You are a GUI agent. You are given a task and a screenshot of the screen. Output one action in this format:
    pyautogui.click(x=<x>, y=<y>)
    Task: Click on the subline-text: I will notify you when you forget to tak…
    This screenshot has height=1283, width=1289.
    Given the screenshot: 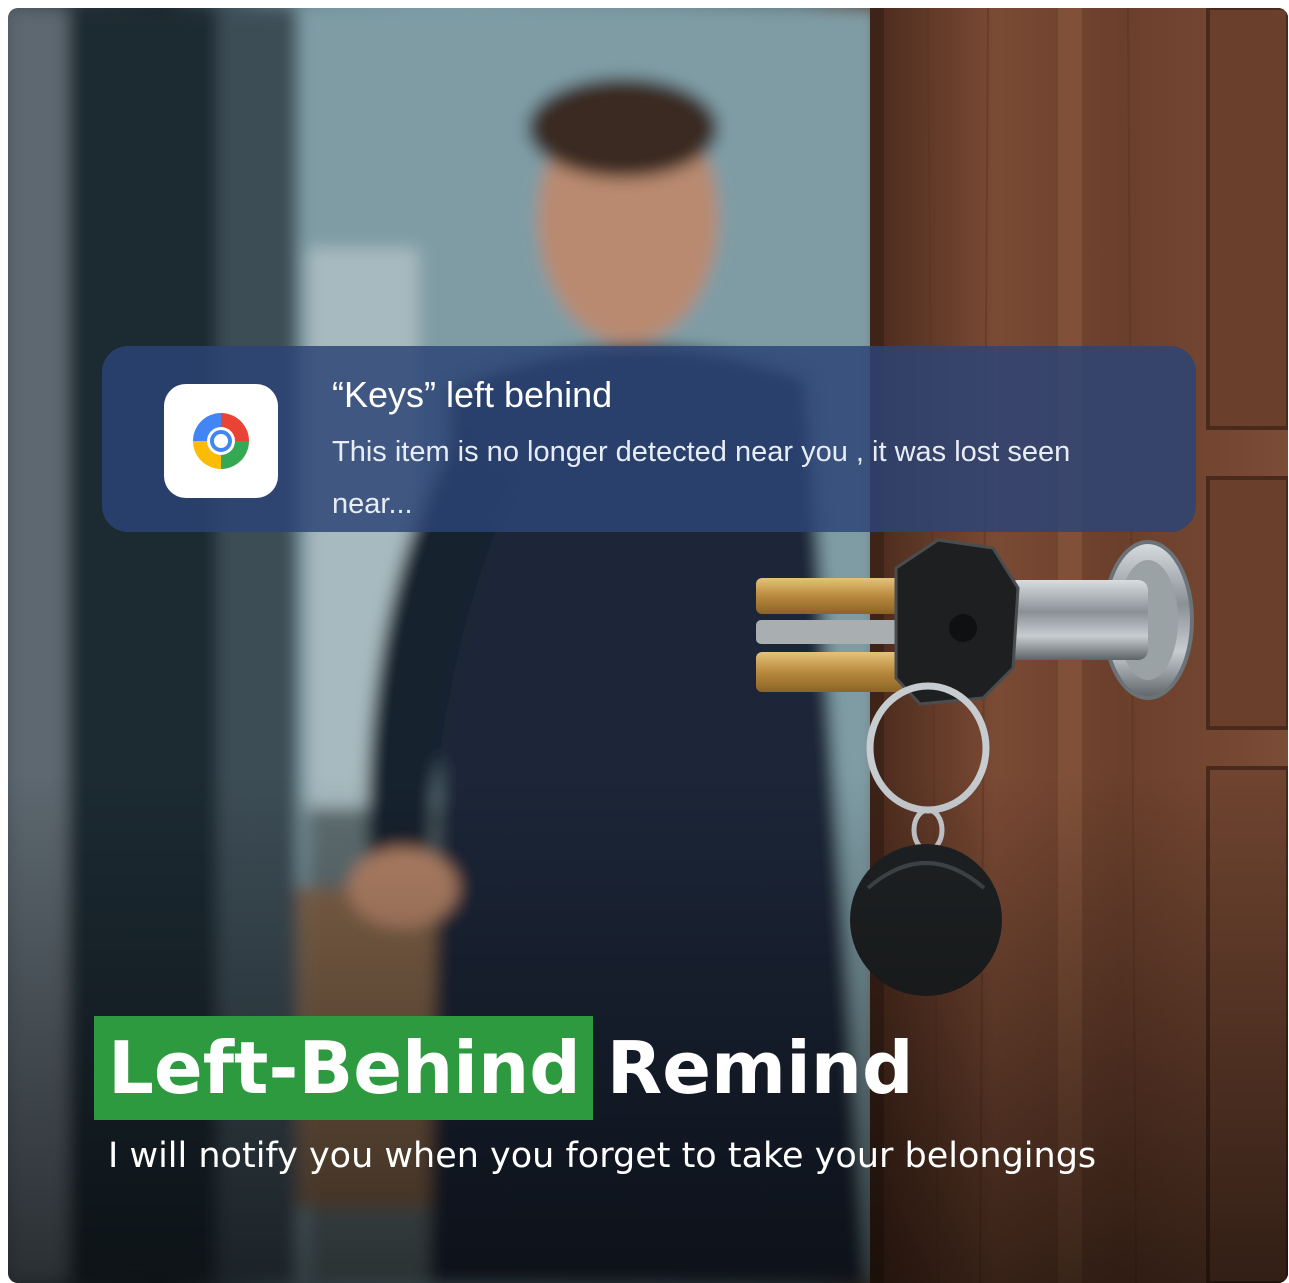 What is the action you would take?
    pyautogui.click(x=602, y=1156)
    